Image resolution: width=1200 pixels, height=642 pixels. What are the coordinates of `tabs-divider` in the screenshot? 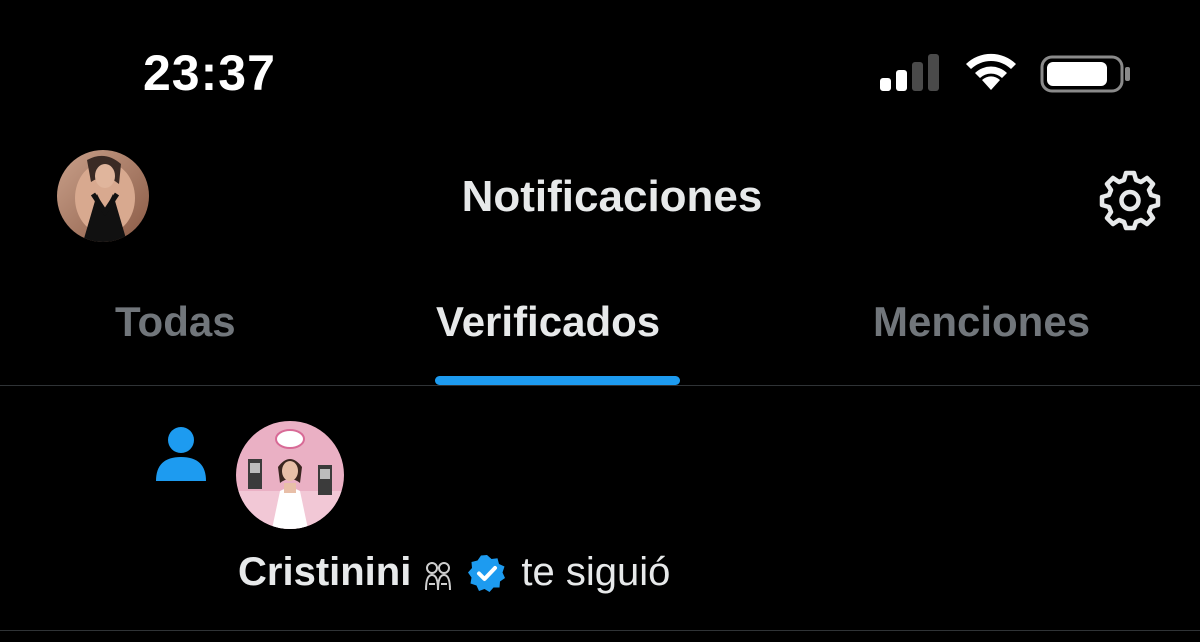 It's located at (600, 385).